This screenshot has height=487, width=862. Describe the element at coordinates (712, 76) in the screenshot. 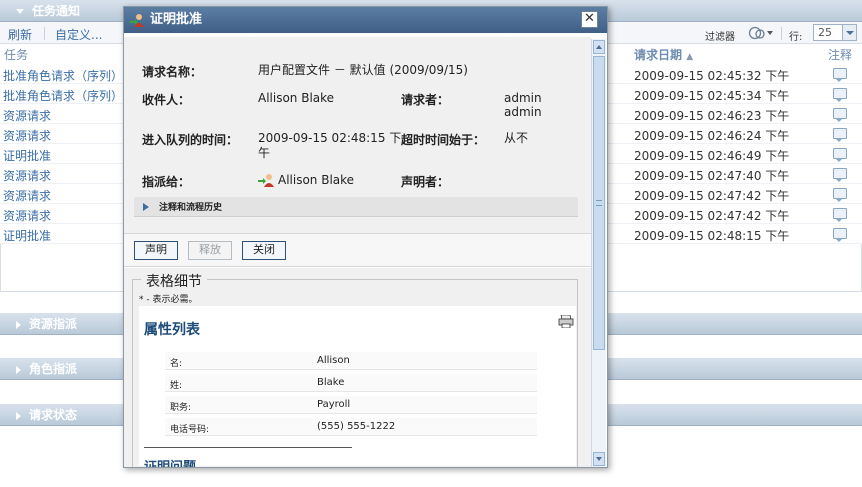

I see `request-date: 2009-09-15 02:45:32 下午` at that location.